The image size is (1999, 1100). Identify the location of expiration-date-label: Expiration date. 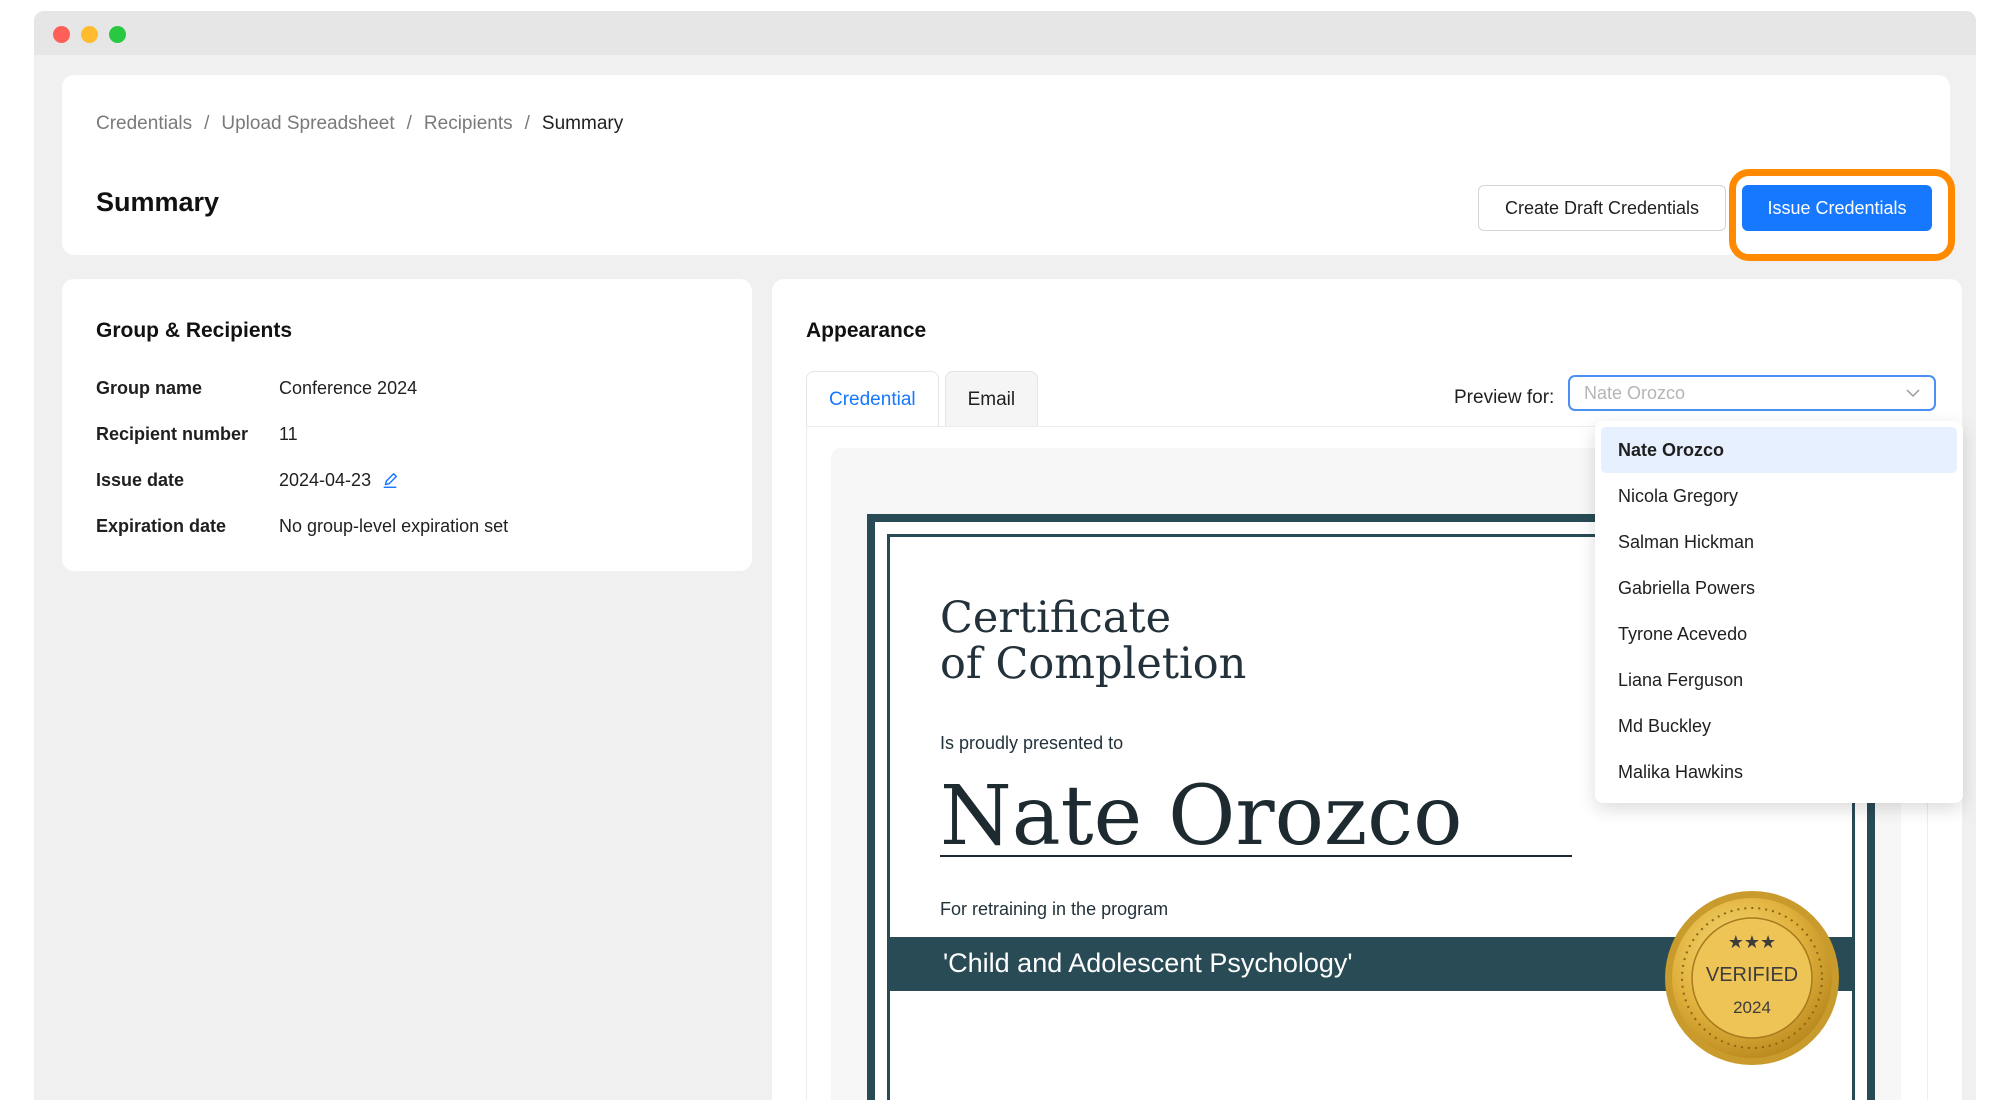
(161, 526).